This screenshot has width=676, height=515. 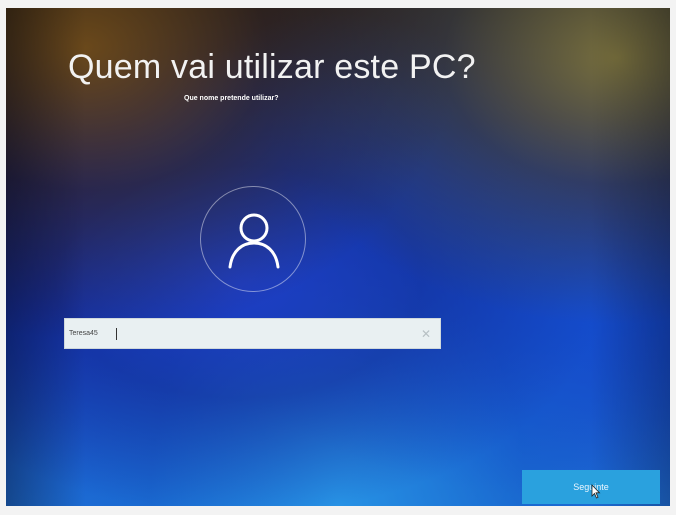 What do you see at coordinates (596, 491) in the screenshot?
I see `mouse-pointer-icon` at bounding box center [596, 491].